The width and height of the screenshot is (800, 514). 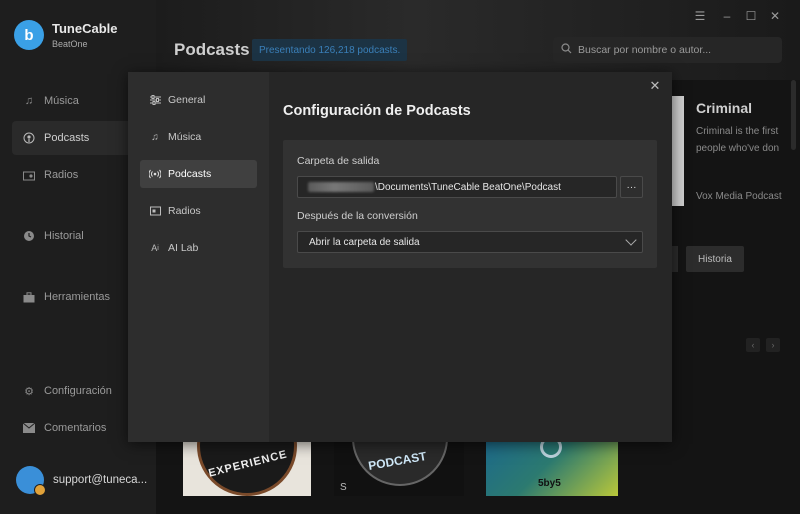 I want to click on dialog-title: Configuración de Podcasts, so click(x=377, y=111).